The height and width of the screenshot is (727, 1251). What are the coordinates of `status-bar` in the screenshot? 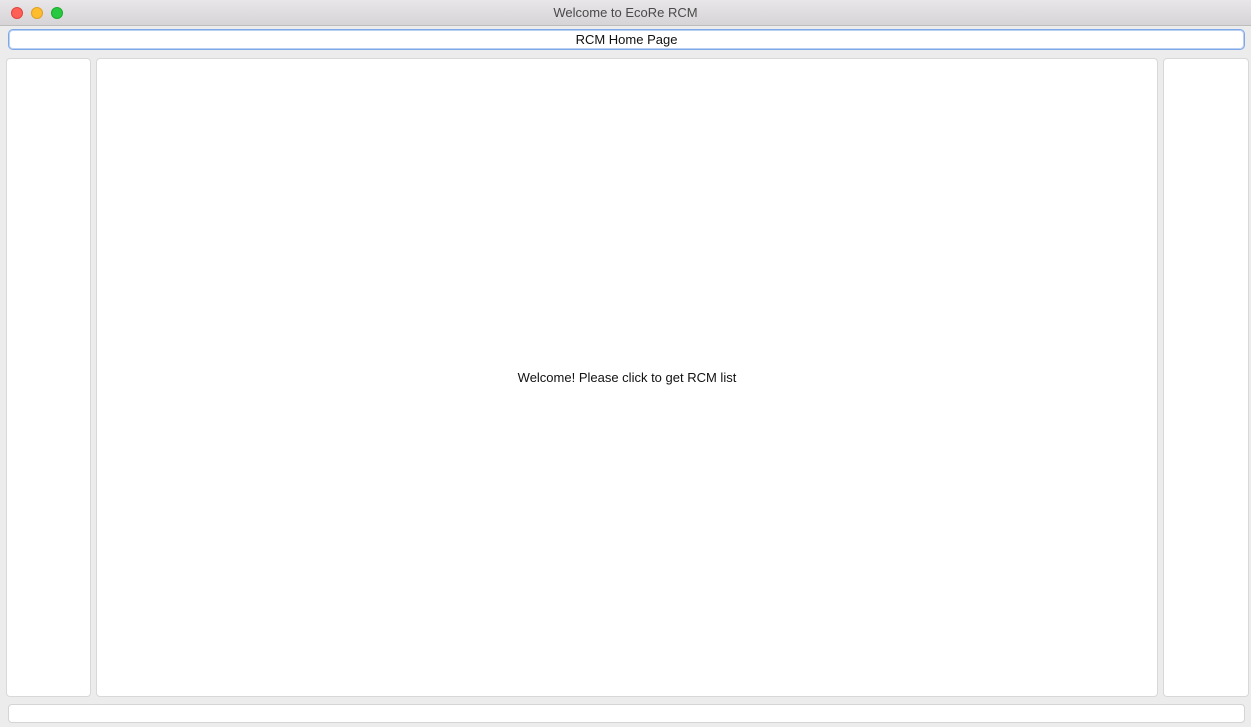 It's located at (626, 713).